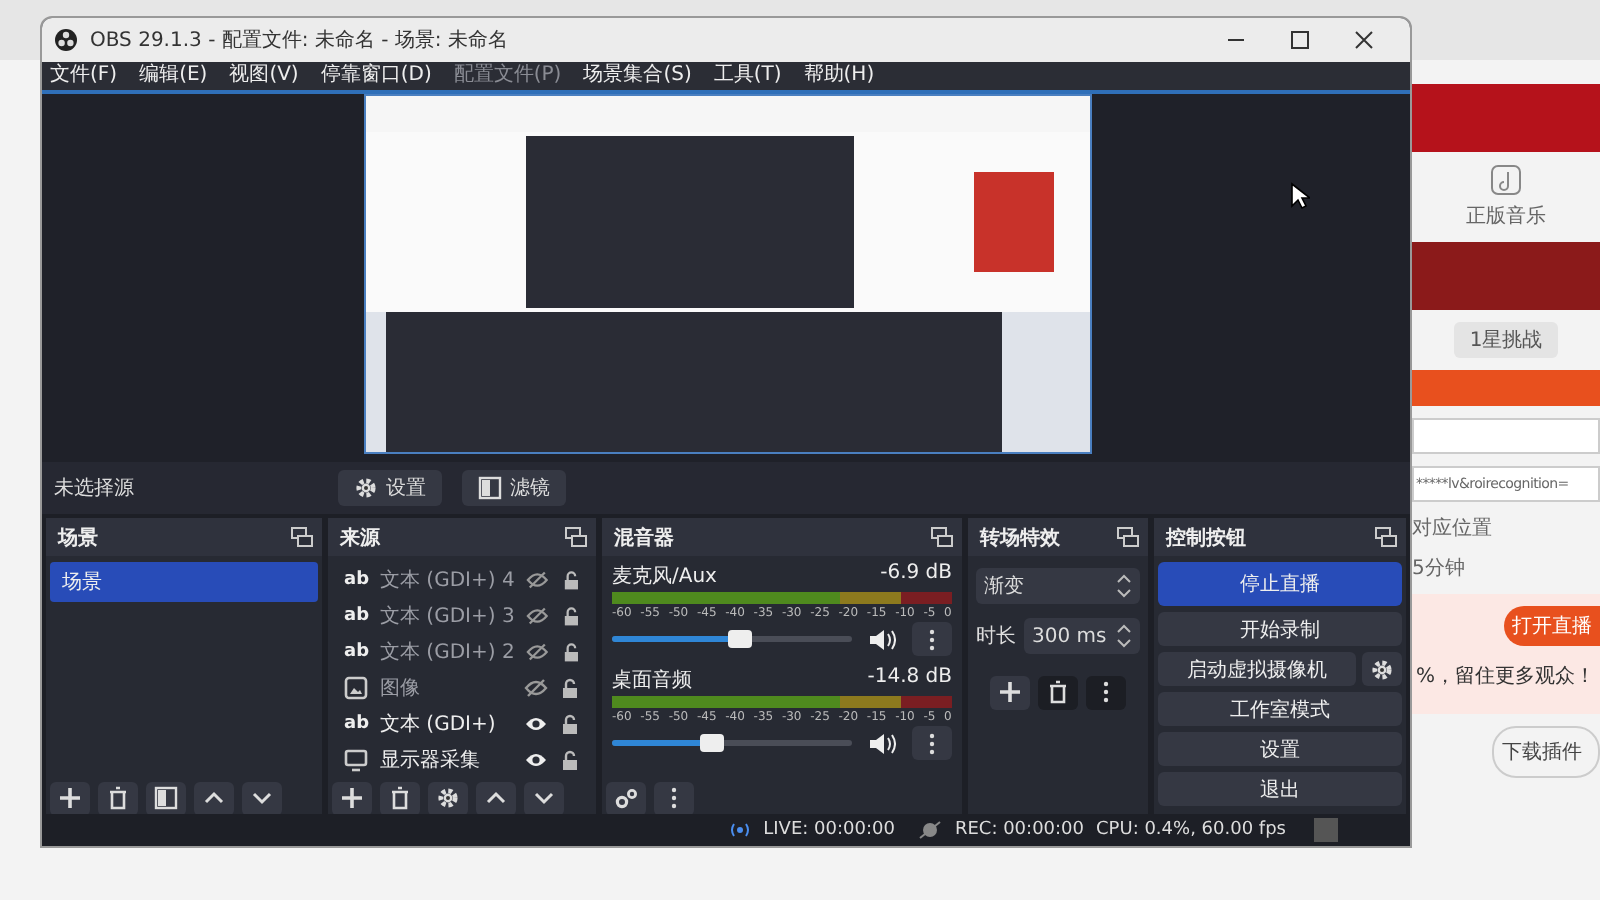 This screenshot has width=1600, height=900. What do you see at coordinates (447, 651) in the screenshot?
I see `source-name: 文本 (GDI+) 2` at bounding box center [447, 651].